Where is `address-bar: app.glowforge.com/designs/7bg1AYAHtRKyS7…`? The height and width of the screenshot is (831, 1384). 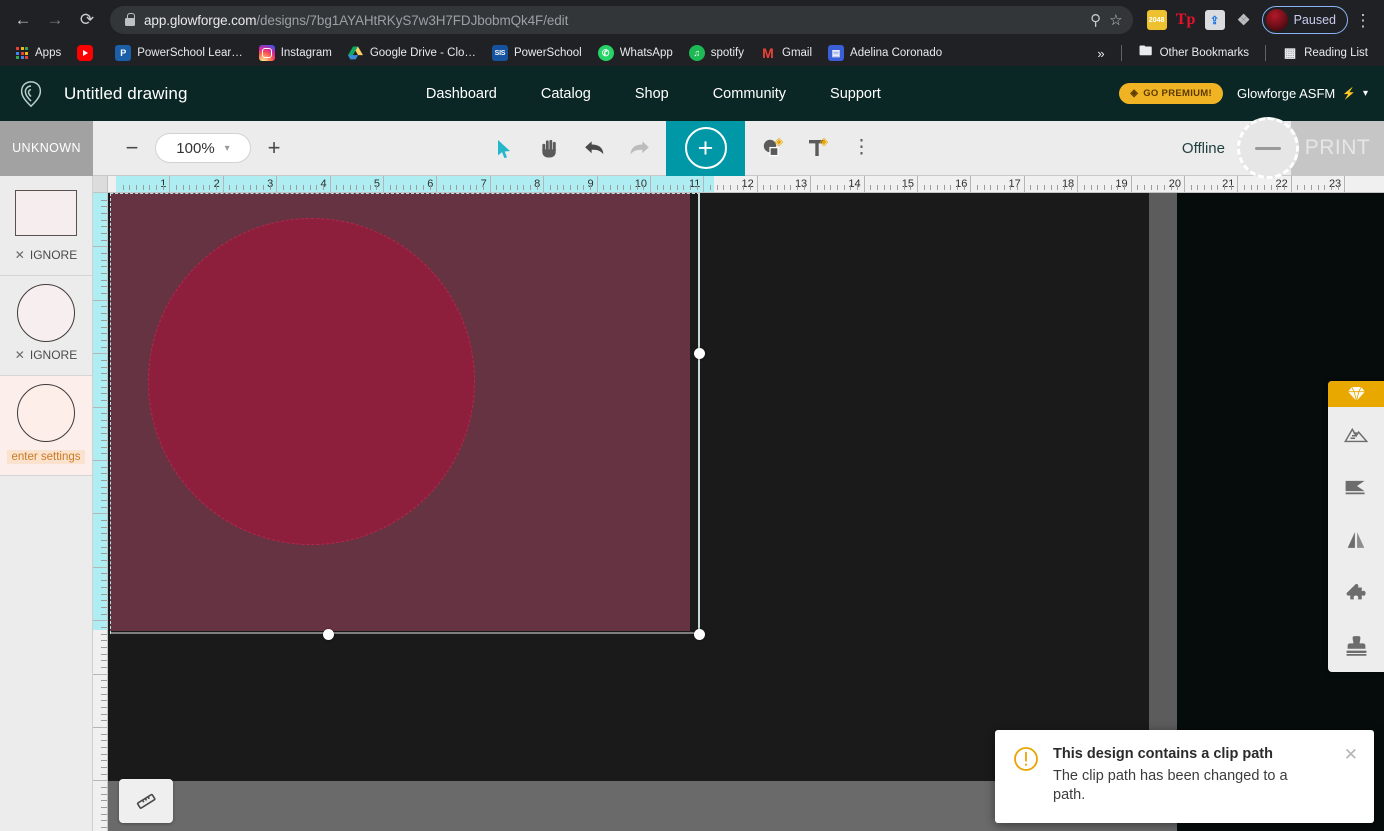 address-bar: app.glowforge.com/designs/7bg1AYAHtRKyS7… is located at coordinates (621, 20).